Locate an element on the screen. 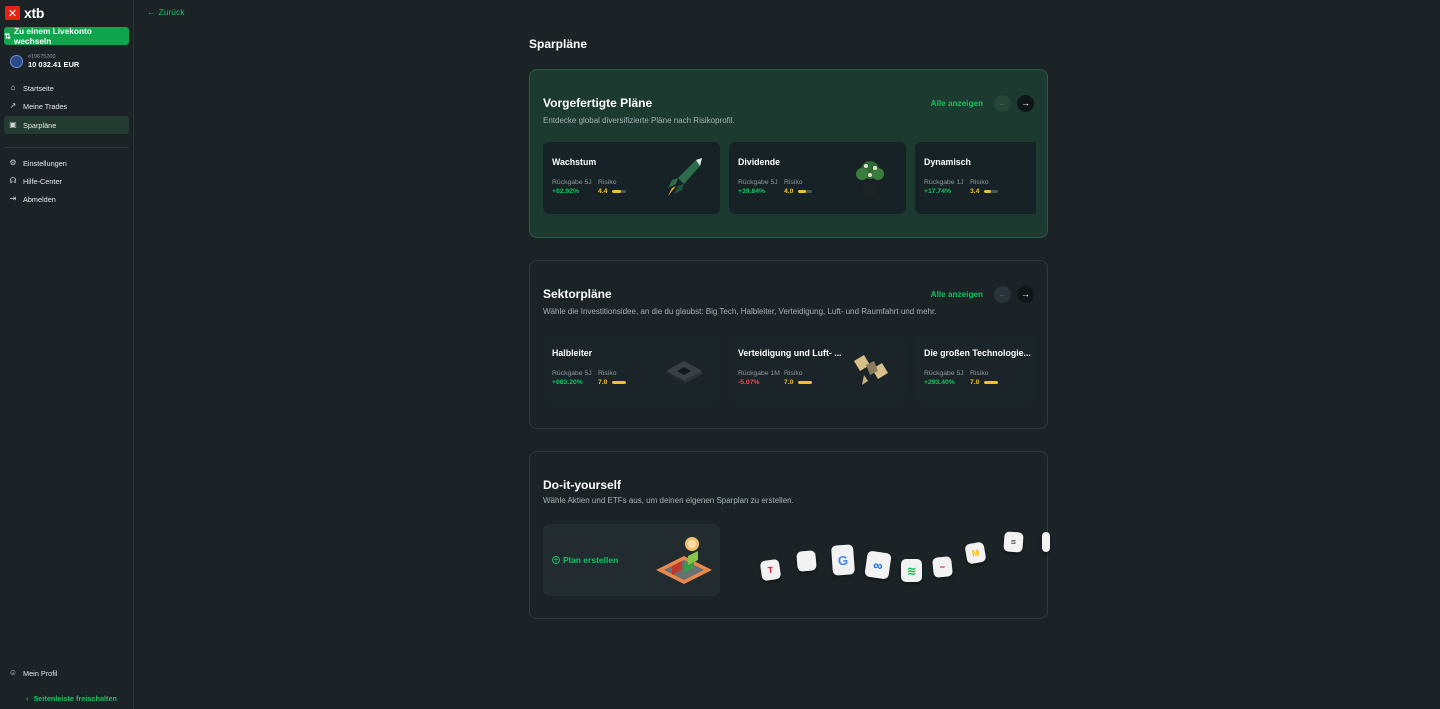 The image size is (1440, 709). google-logo-icon: G is located at coordinates (843, 560).